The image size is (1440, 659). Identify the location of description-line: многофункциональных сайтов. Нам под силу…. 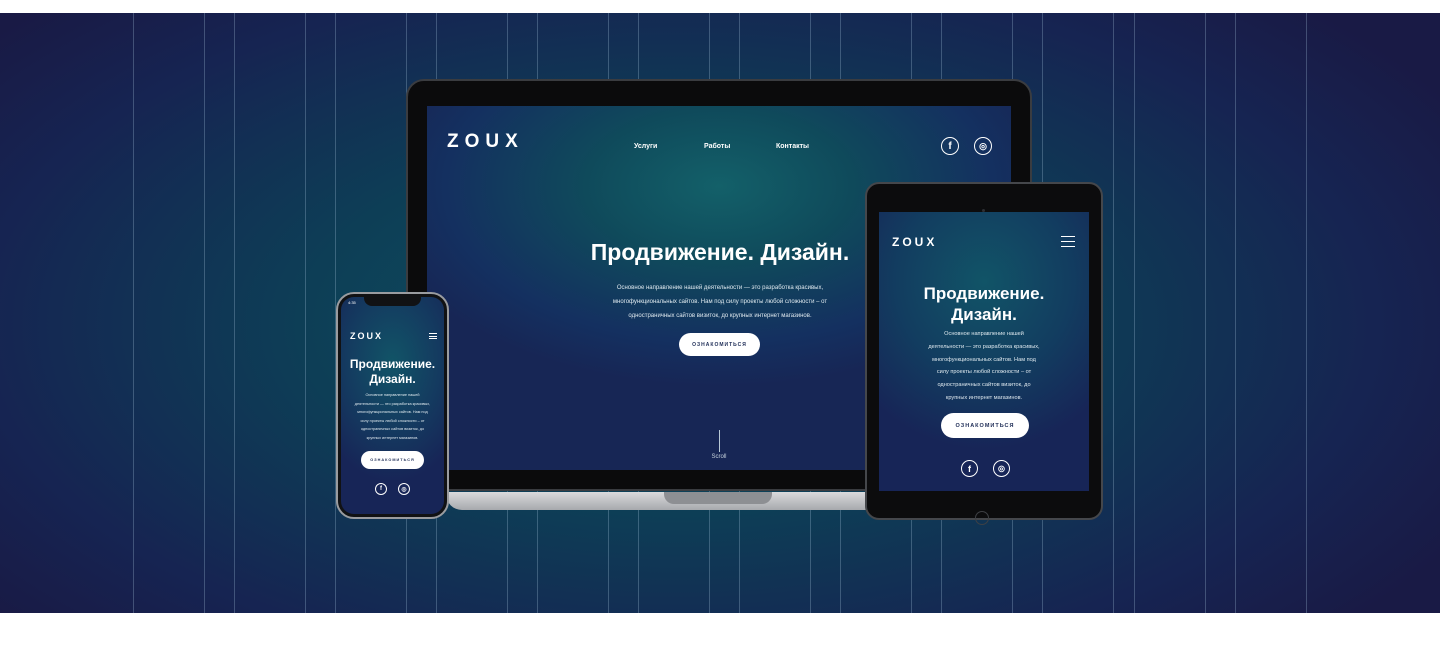
(720, 302).